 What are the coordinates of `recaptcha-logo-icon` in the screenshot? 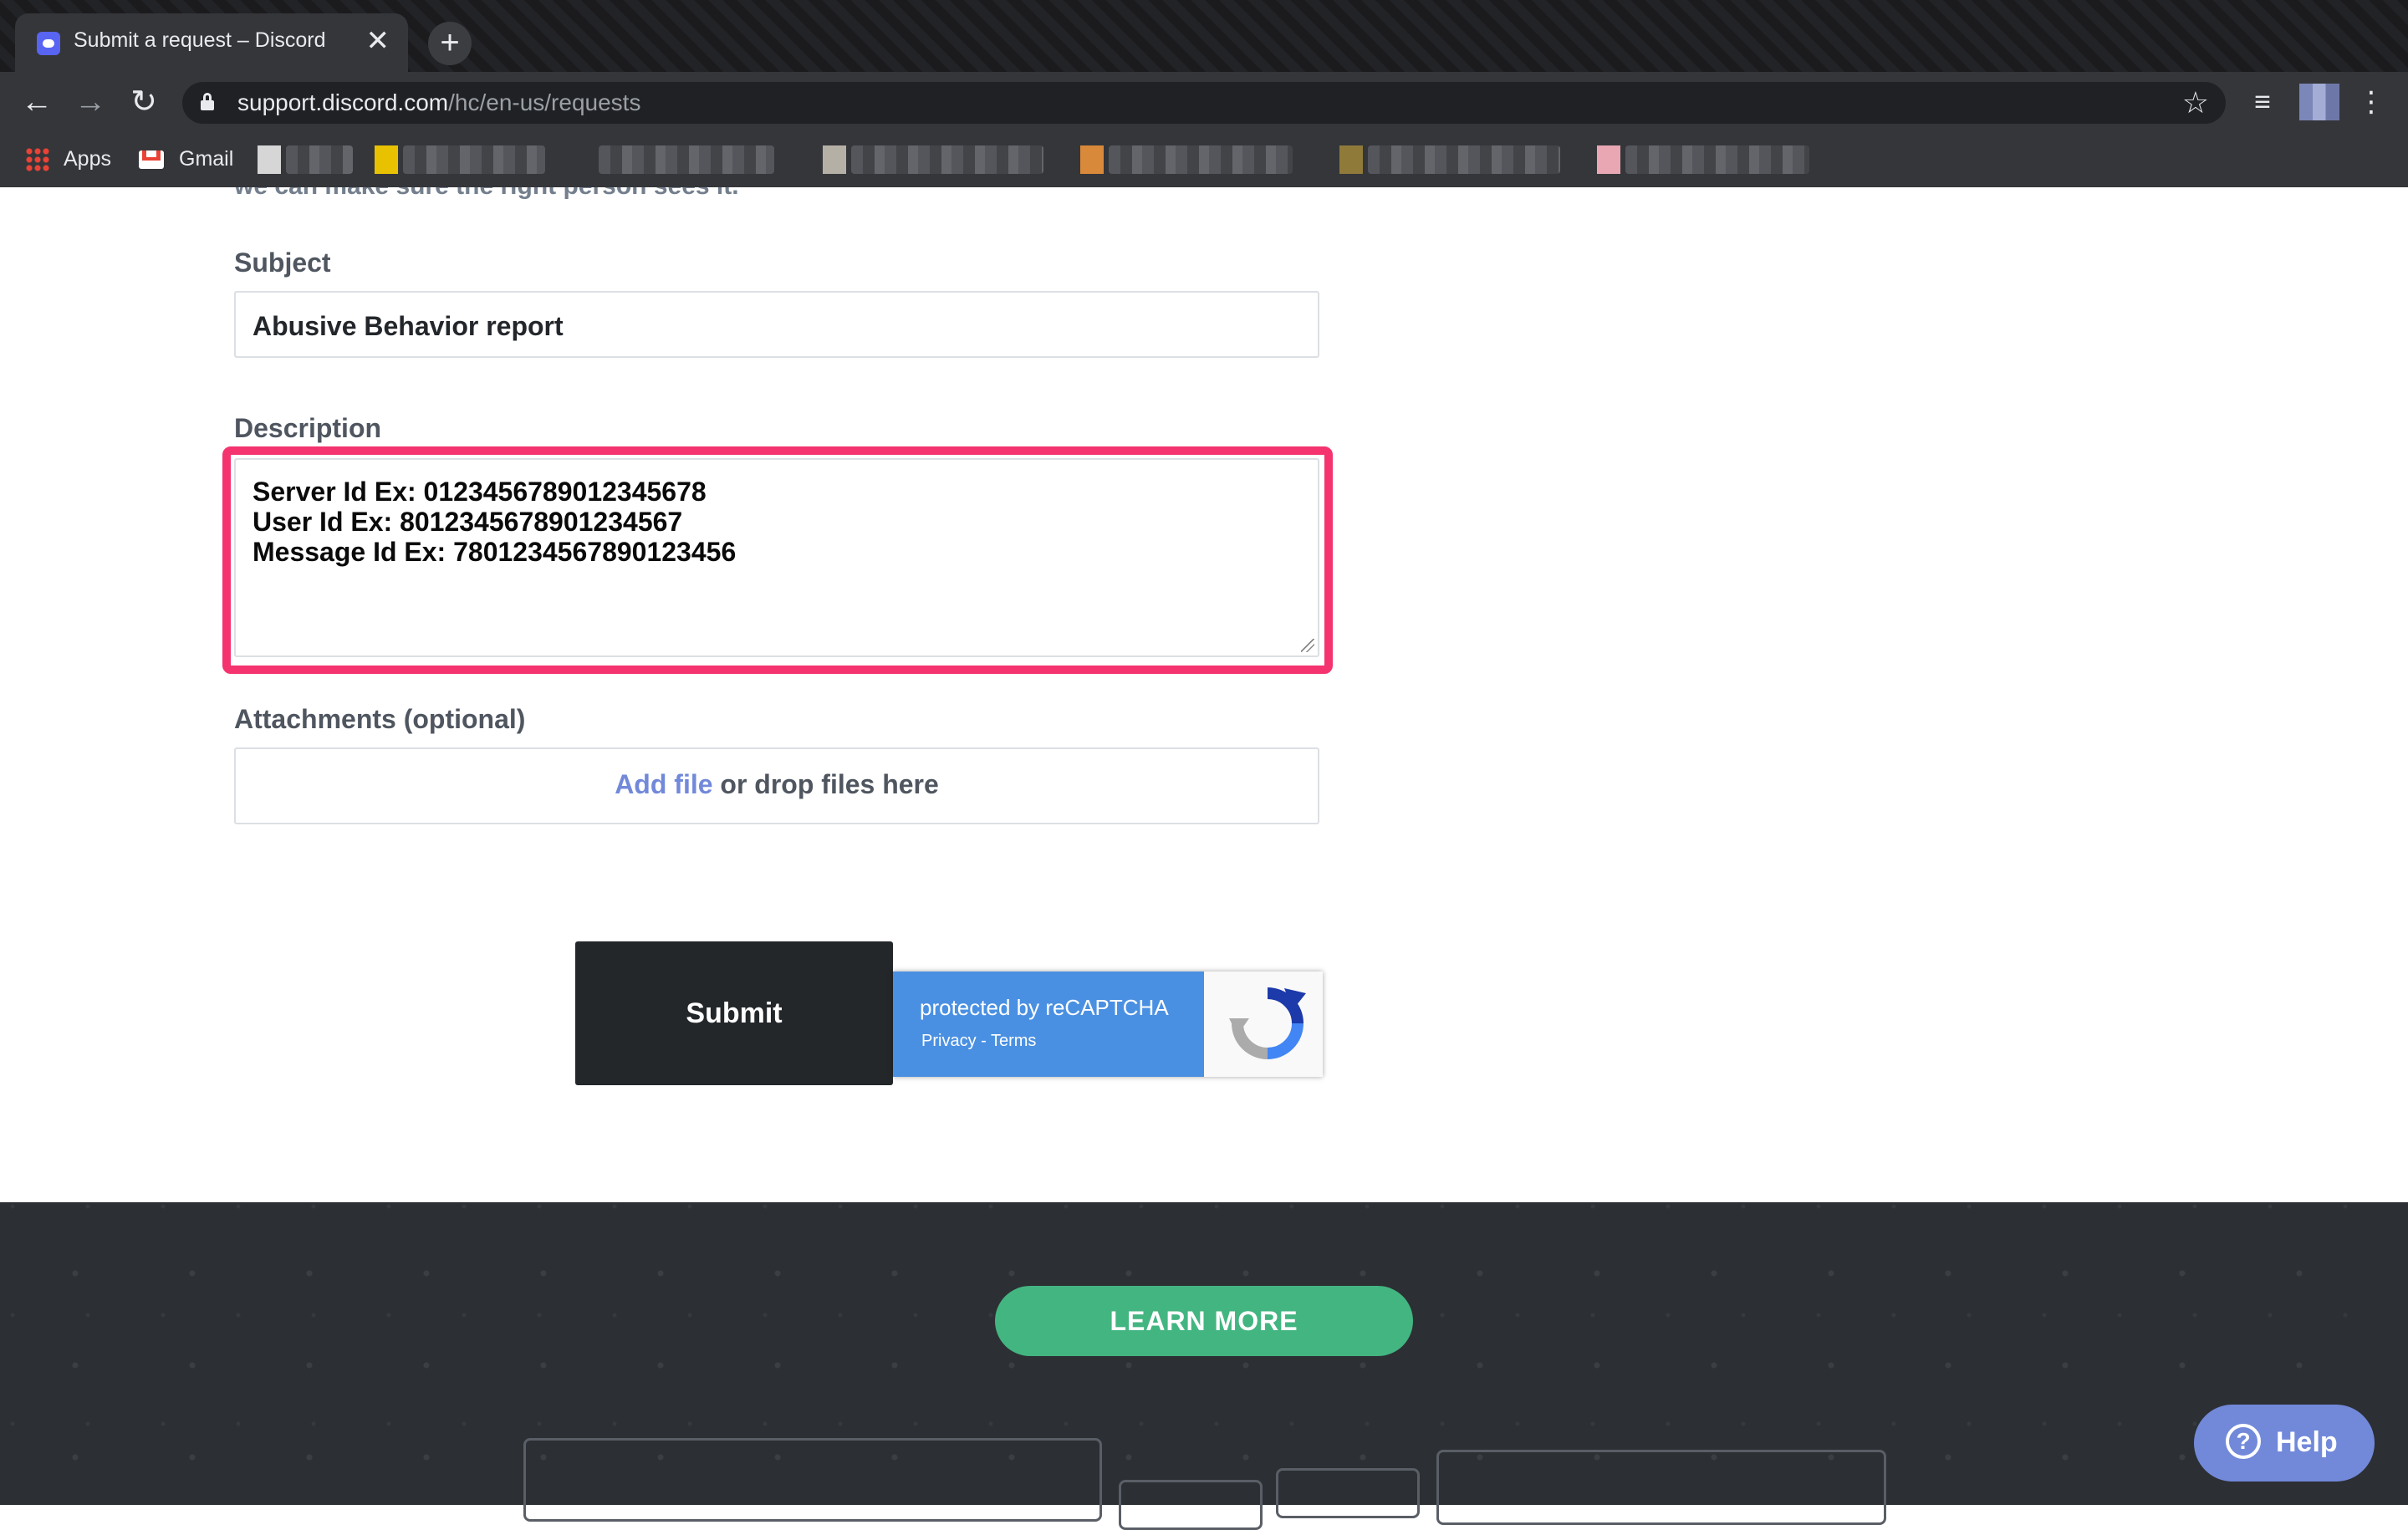 It's located at (1267, 1023).